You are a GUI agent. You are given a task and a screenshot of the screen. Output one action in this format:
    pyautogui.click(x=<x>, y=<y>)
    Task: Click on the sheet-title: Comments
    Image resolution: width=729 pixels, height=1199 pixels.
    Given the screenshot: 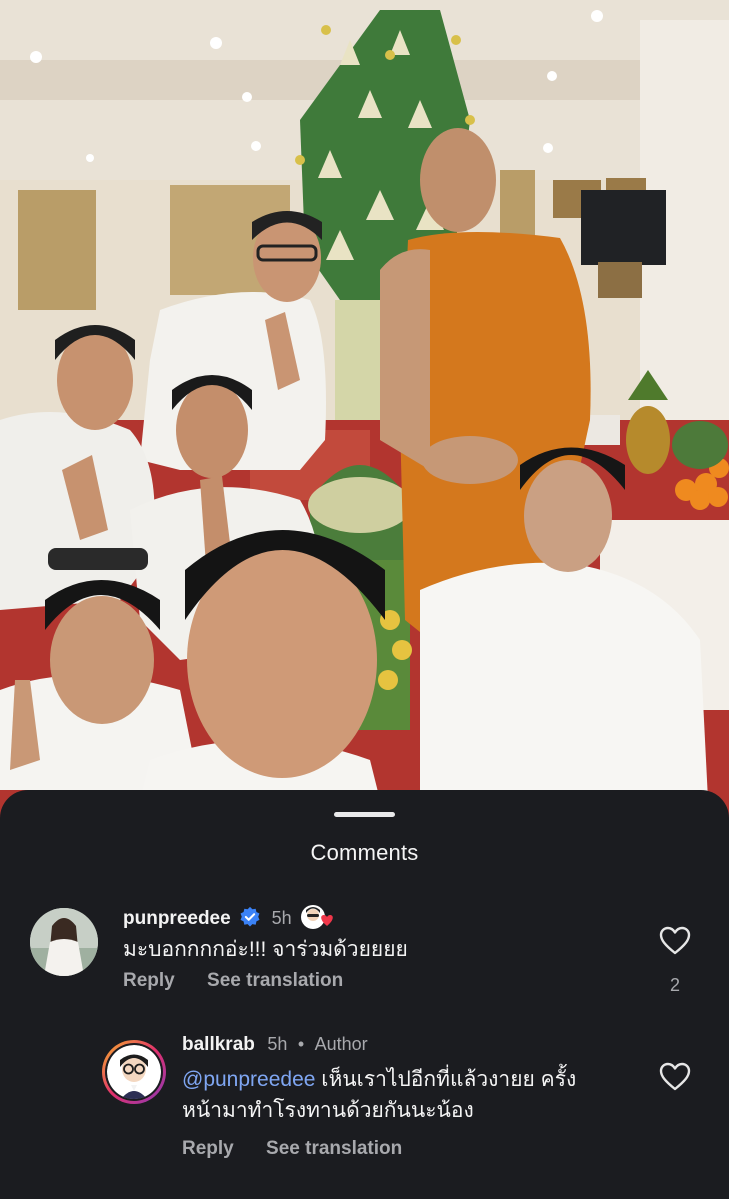 What is the action you would take?
    pyautogui.click(x=364, y=852)
    